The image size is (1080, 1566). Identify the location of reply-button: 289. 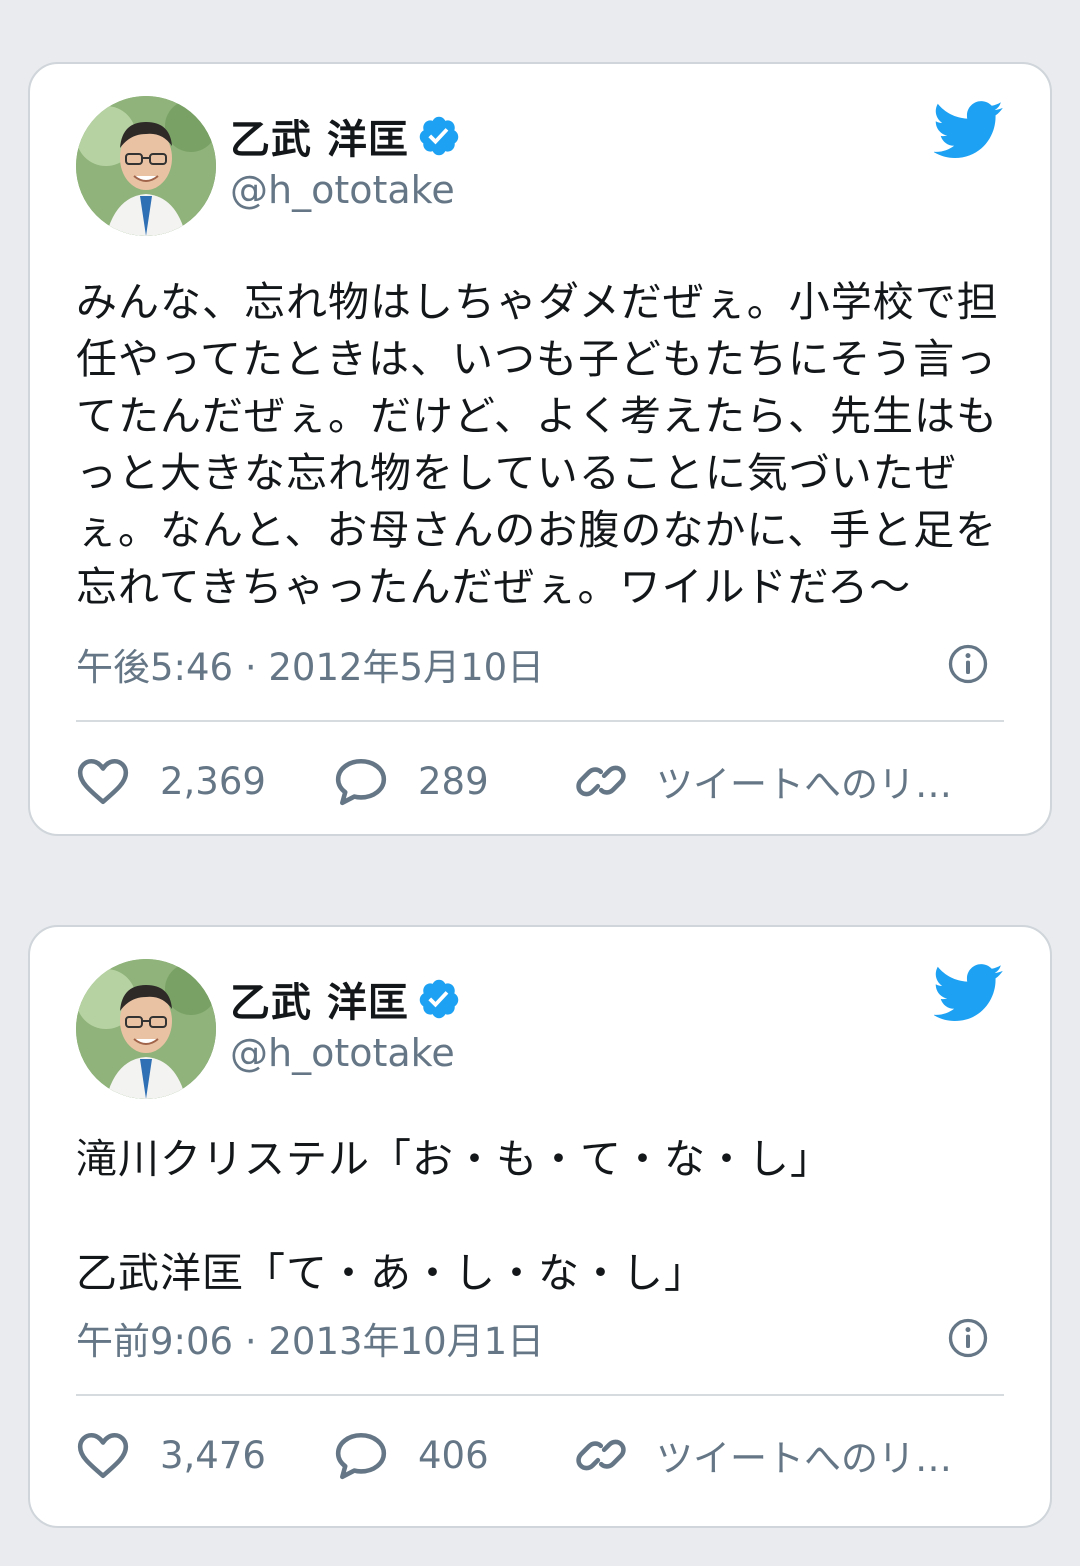
(454, 781).